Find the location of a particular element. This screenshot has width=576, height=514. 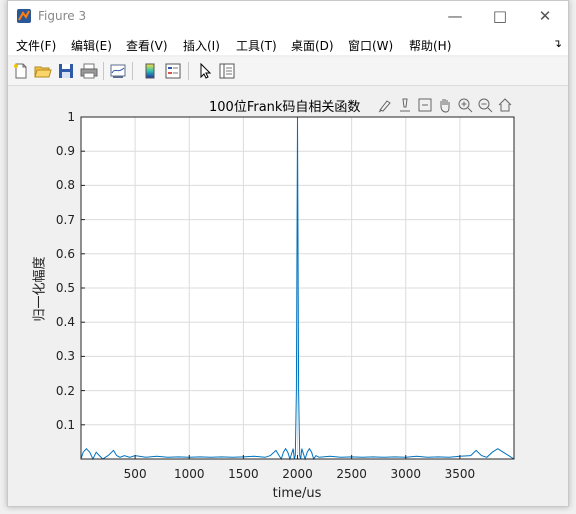

plot-title: 100位Frank码自相关函数 is located at coordinates (285, 107).